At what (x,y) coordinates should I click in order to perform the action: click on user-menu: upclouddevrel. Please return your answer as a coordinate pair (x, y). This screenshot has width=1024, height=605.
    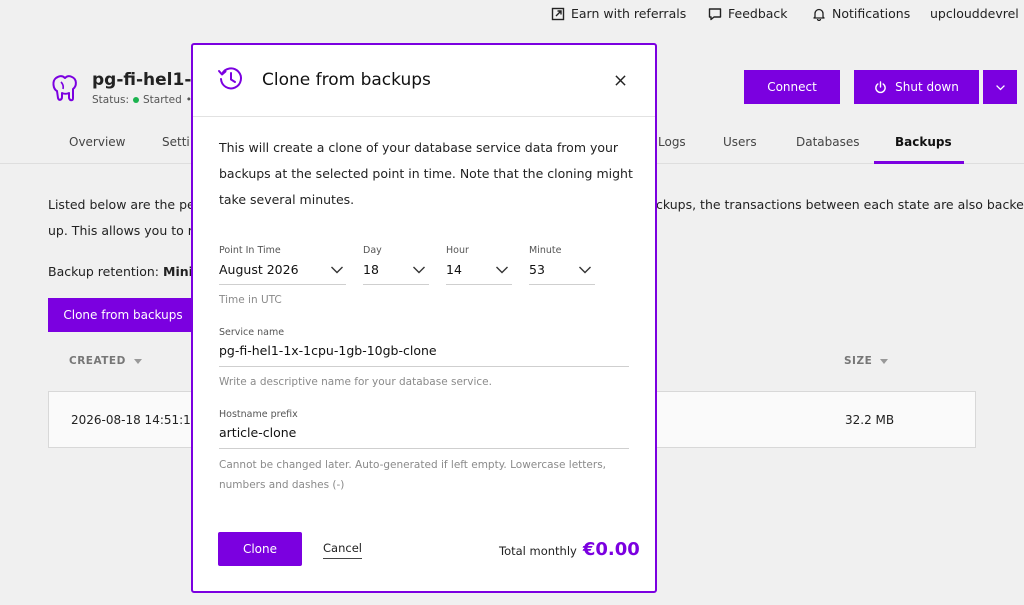
    Looking at the image, I should click on (977, 13).